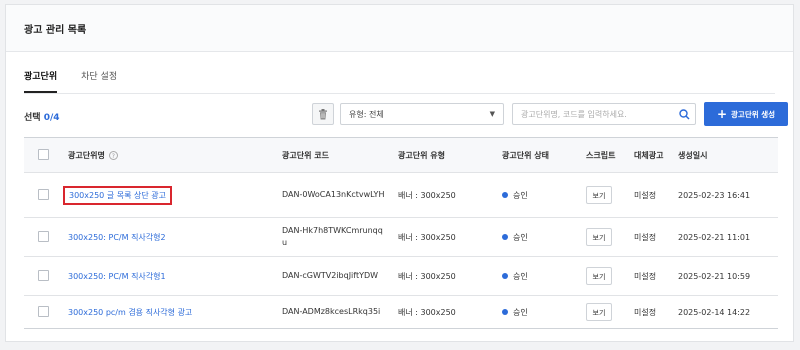  I want to click on create-button-label: 광고단위 생성, so click(753, 114).